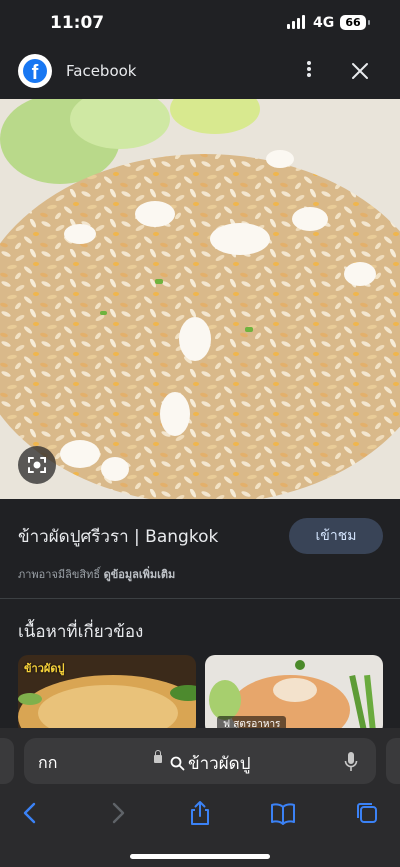 The height and width of the screenshot is (867, 400). I want to click on related-item: ฟู สูตรอาหาร, so click(294, 695).